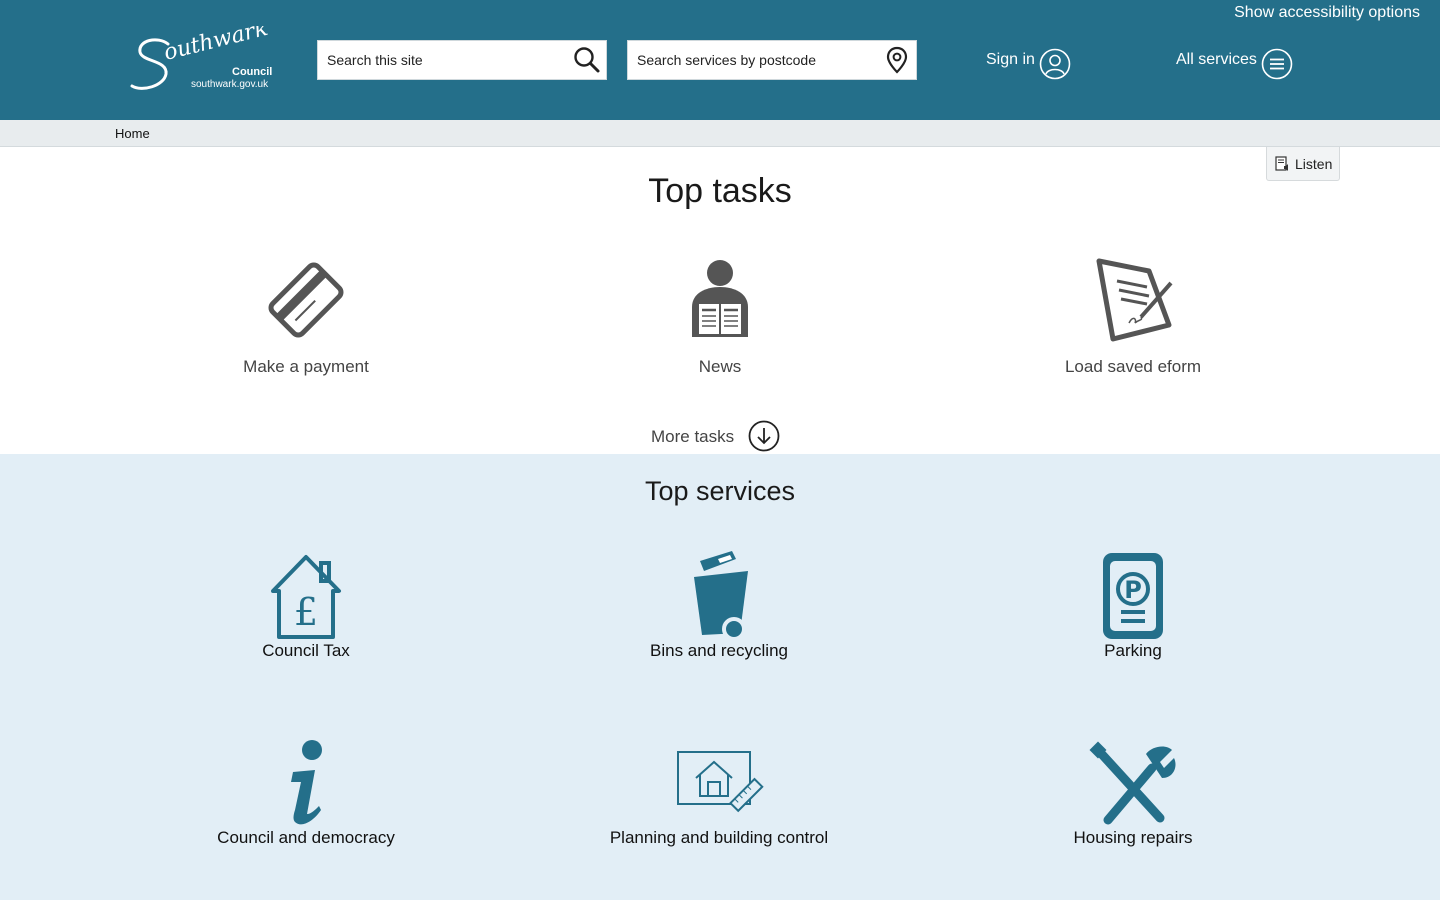  I want to click on task-label: News, so click(720, 366).